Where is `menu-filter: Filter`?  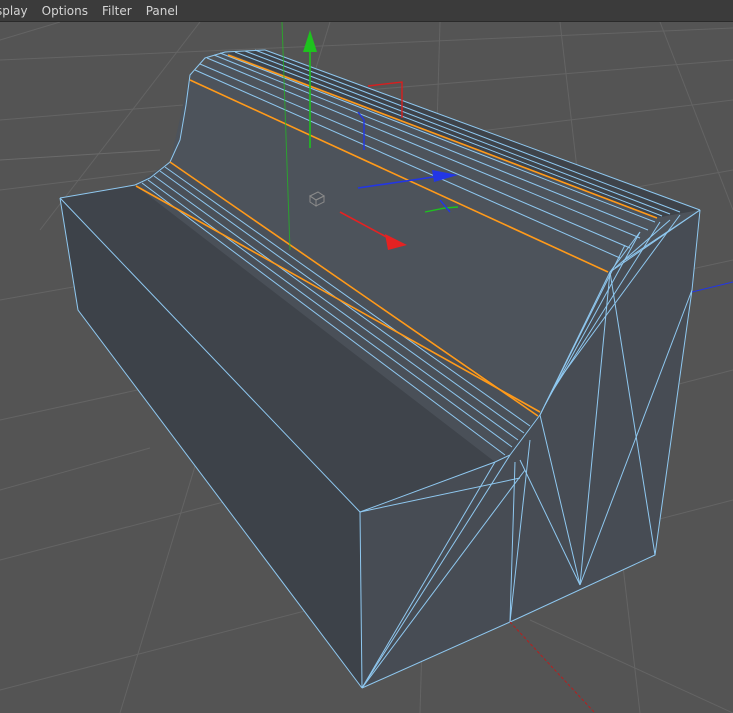 menu-filter: Filter is located at coordinates (117, 11).